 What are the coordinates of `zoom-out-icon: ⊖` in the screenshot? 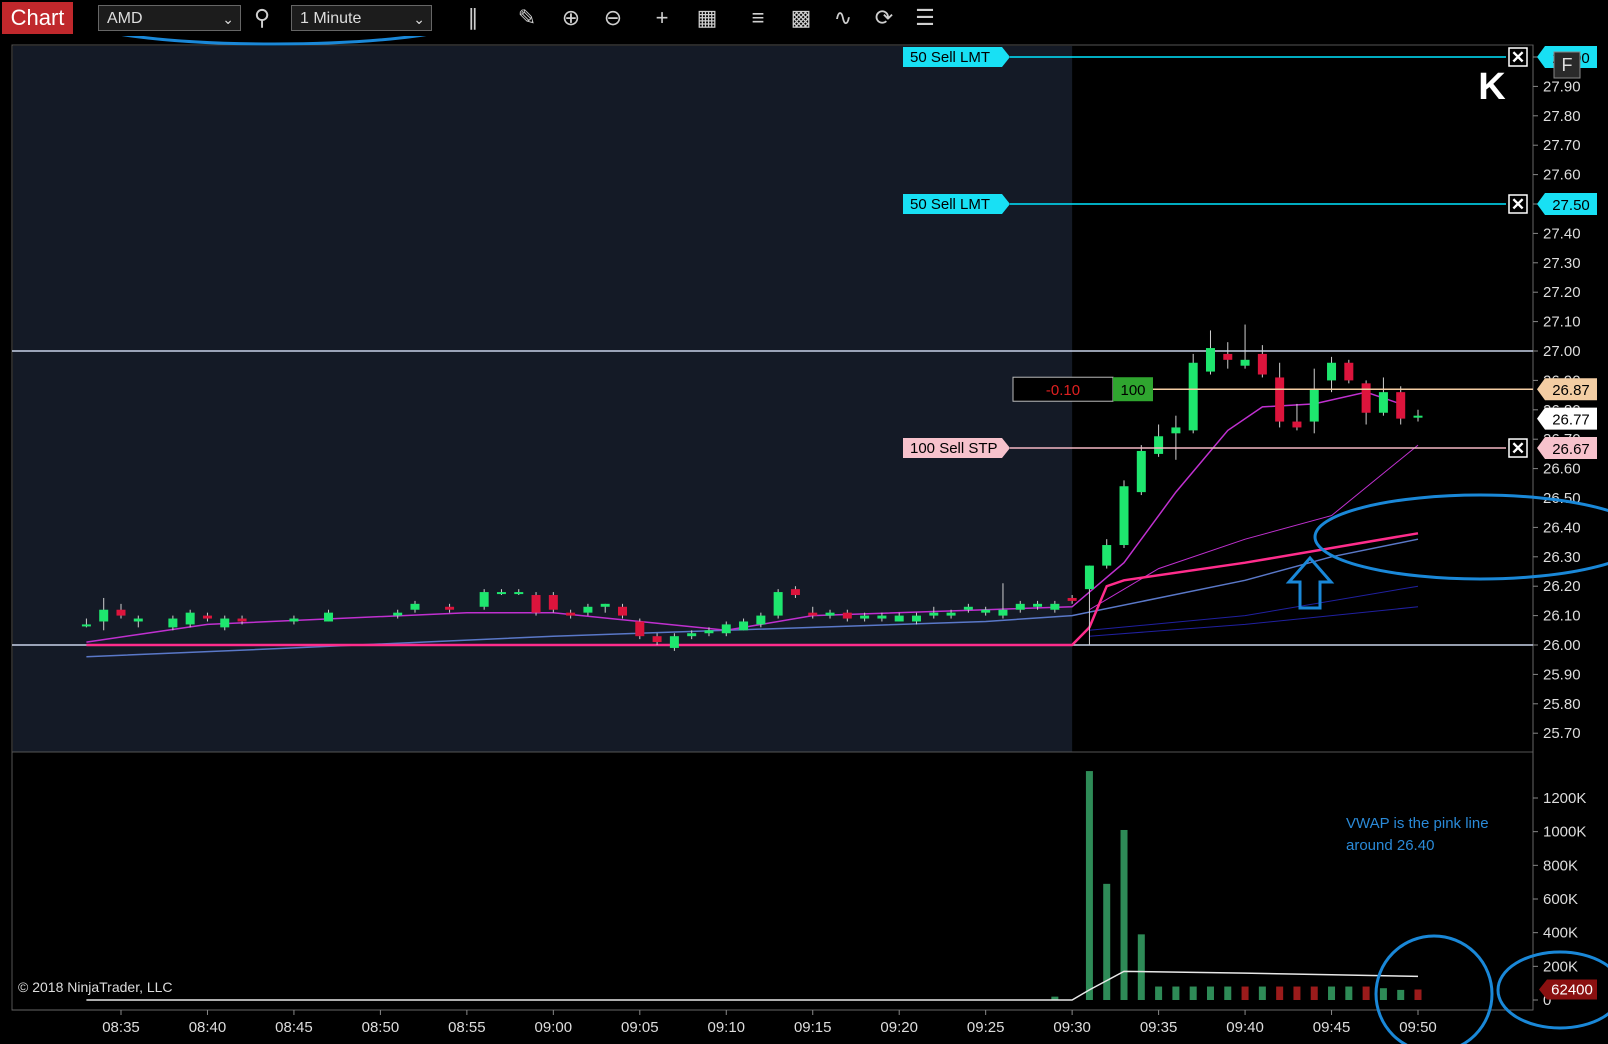 It's located at (613, 18).